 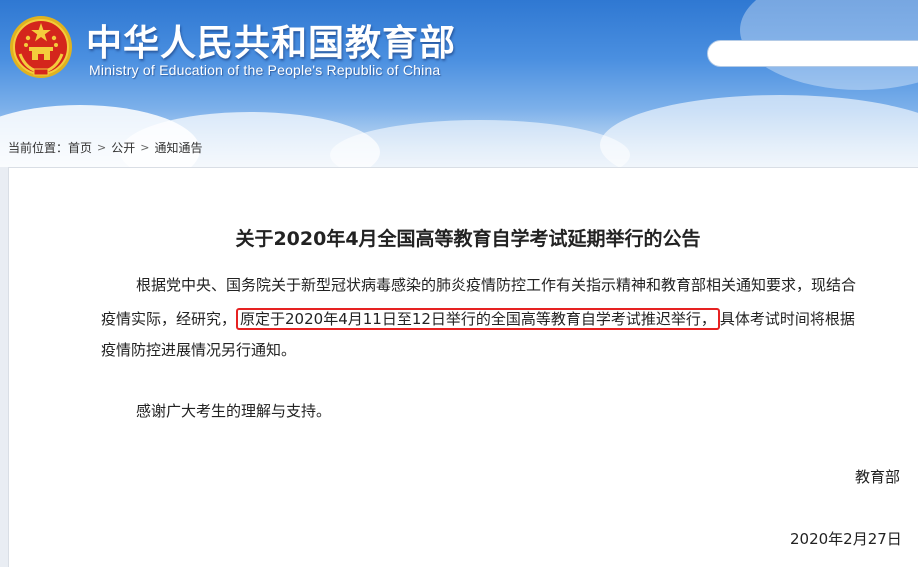 I want to click on breadcrumb-prefix: 当前位置：, so click(x=38, y=148).